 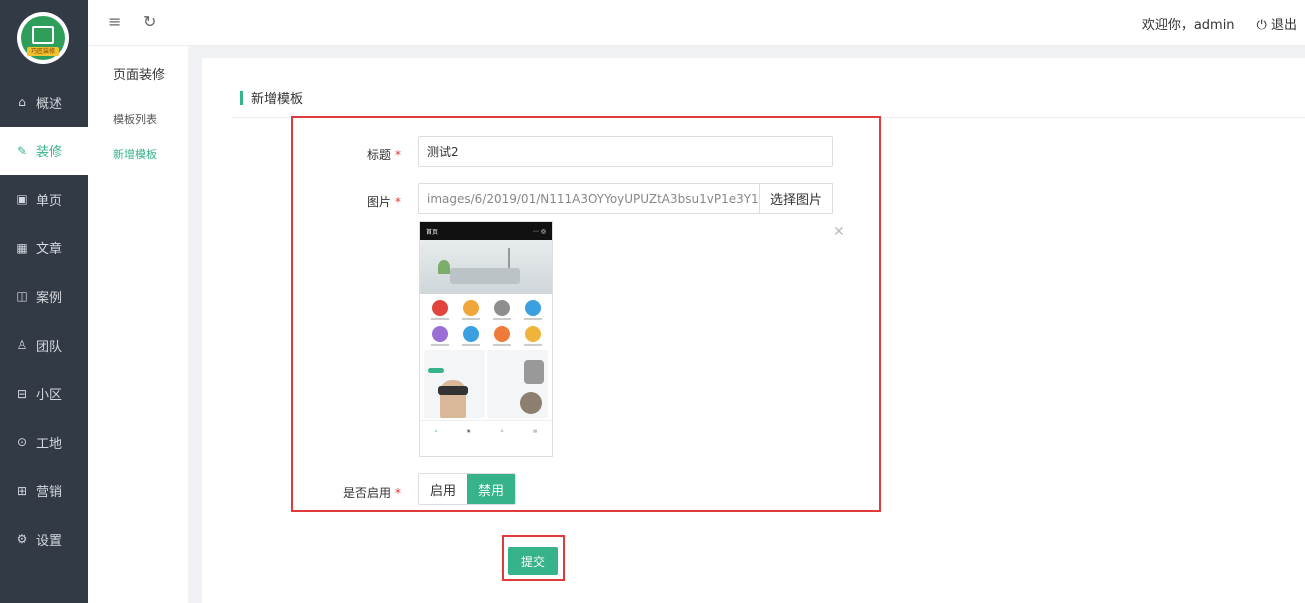 What do you see at coordinates (22, 442) in the screenshot?
I see `location-icon: ⊙` at bounding box center [22, 442].